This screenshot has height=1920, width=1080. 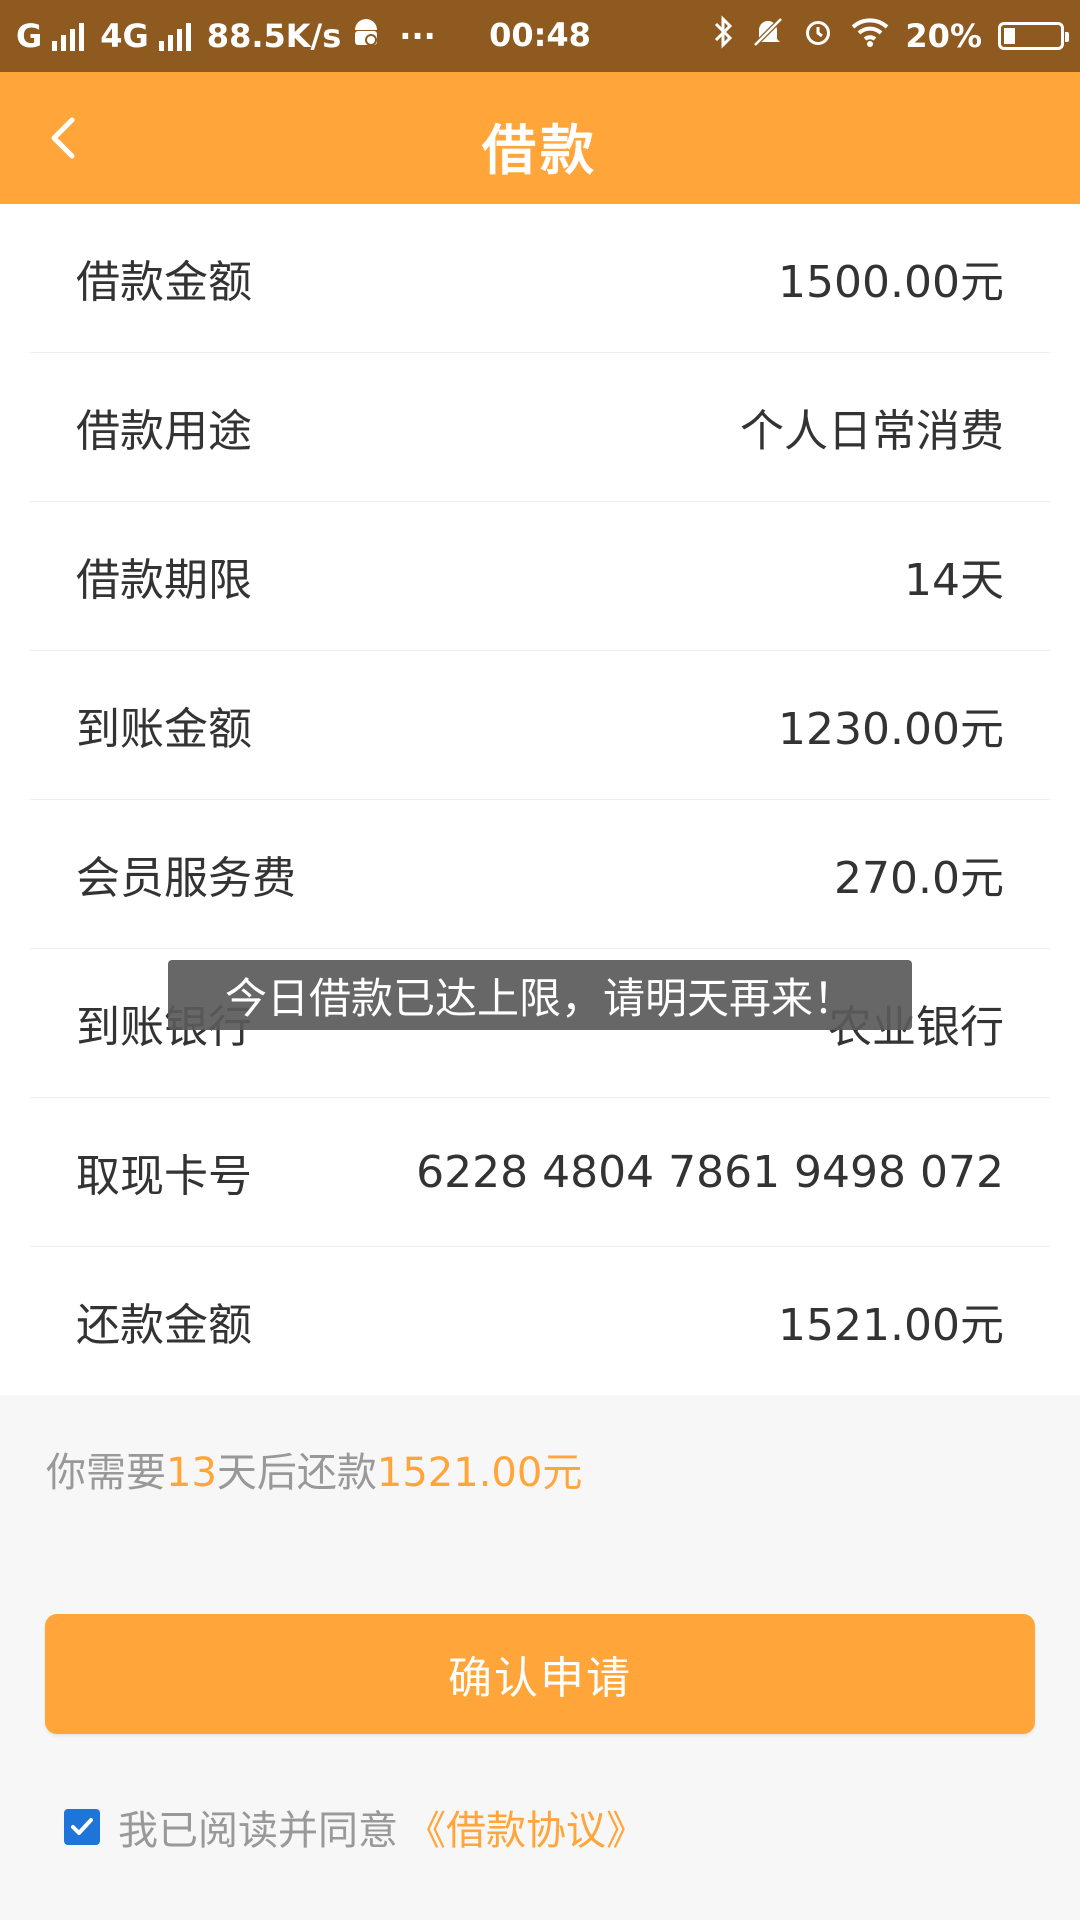 I want to click on row-label: 还款金额, so click(x=164, y=1325).